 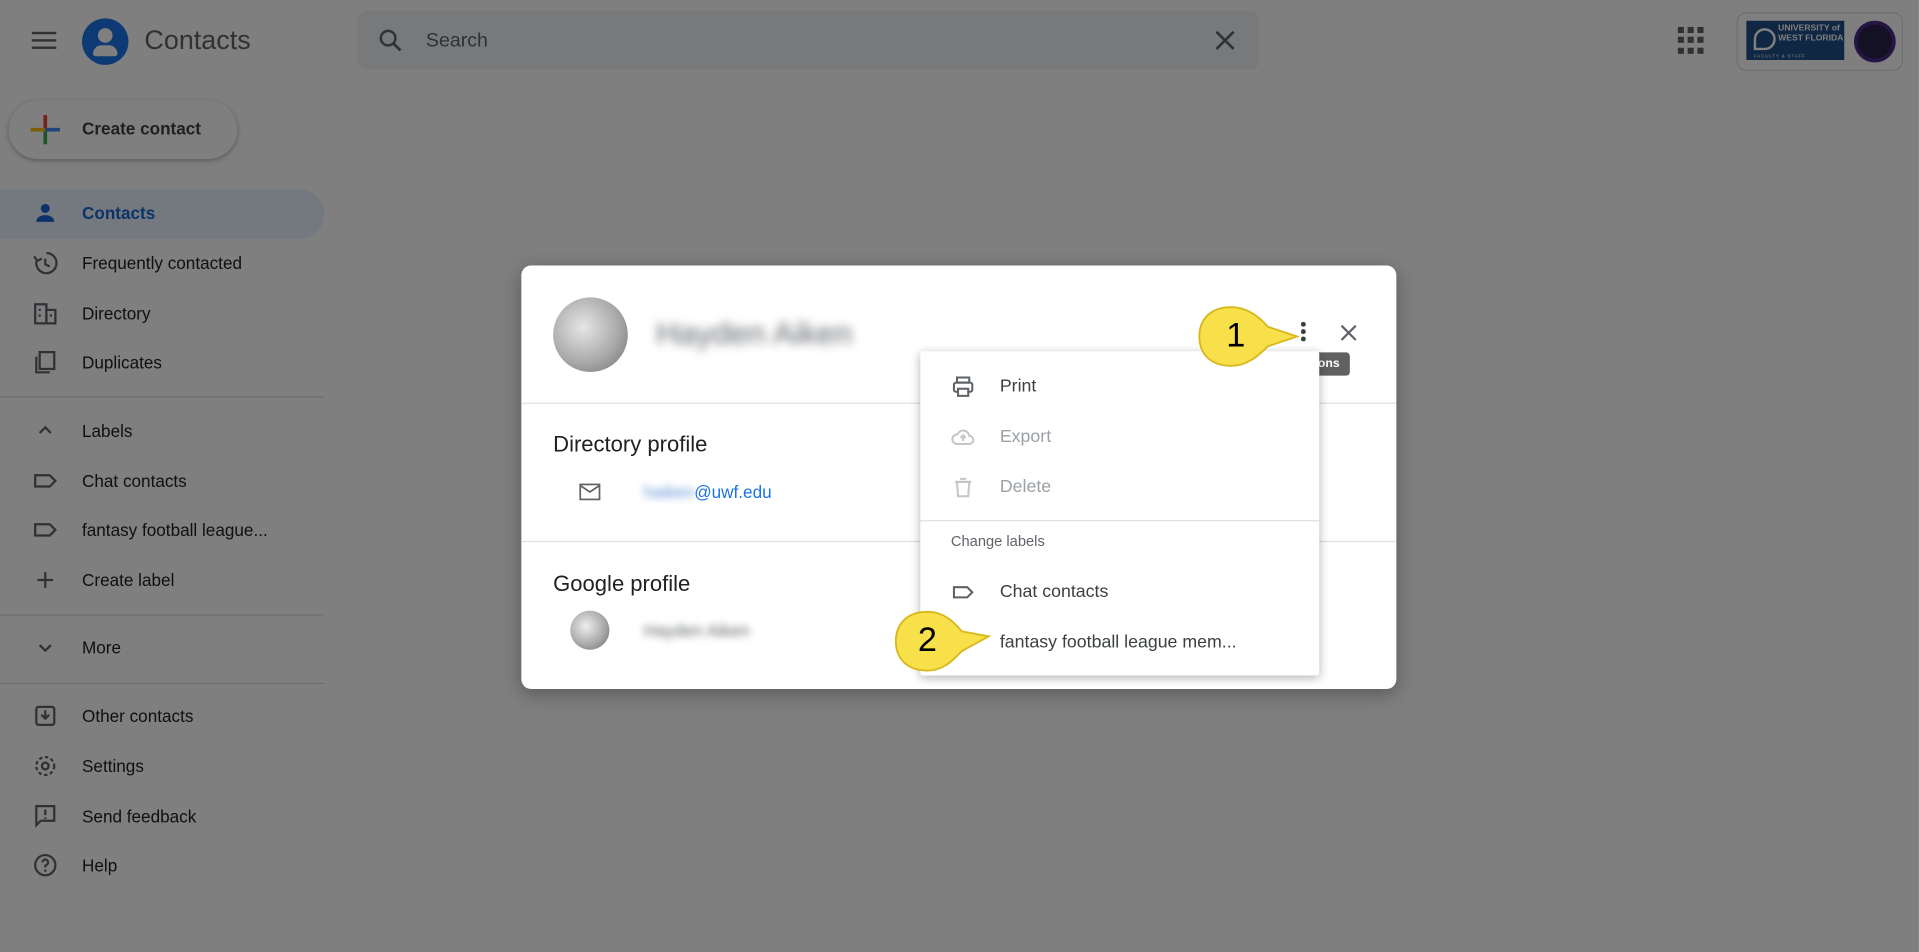 I want to click on contact-avatar, so click(x=590, y=335).